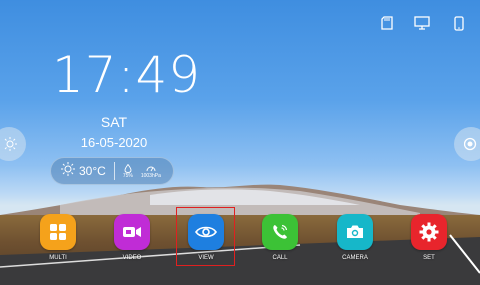 Image resolution: width=480 pixels, height=285 pixels. I want to click on weather-divider, so click(114, 171).